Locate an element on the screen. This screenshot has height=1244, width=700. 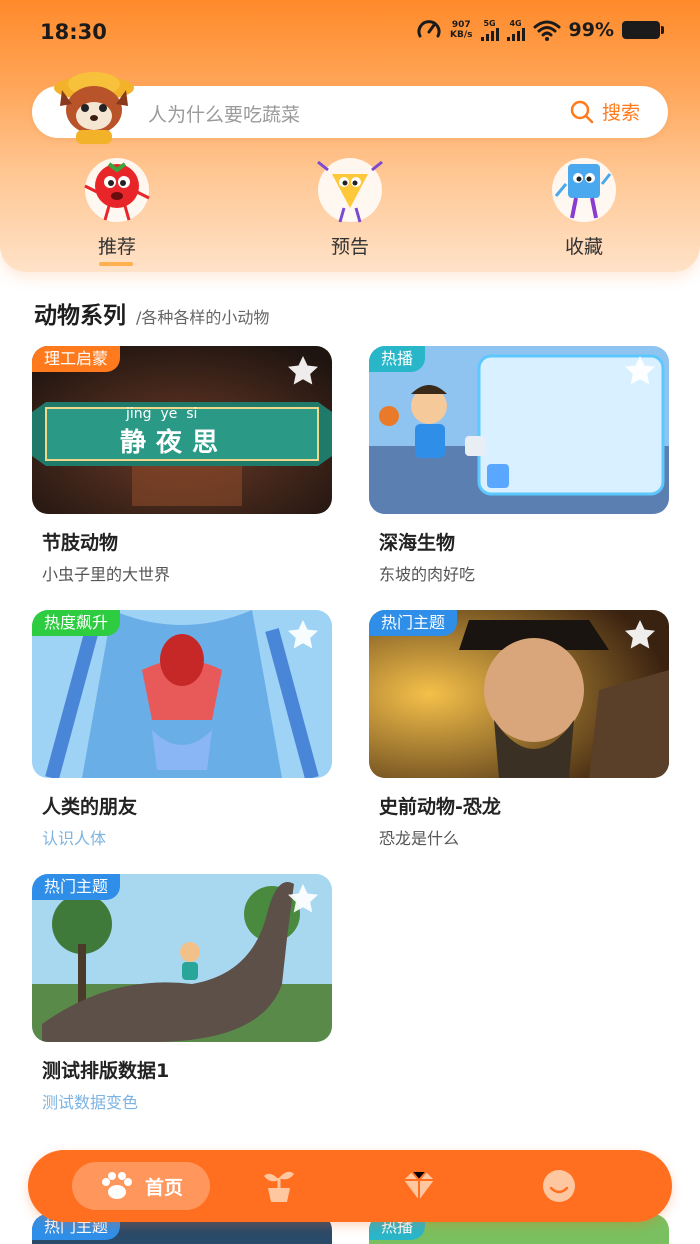
status-bar: 18:30 907 KB/s 5G 4G 99% is located at coordinates (350, 33).